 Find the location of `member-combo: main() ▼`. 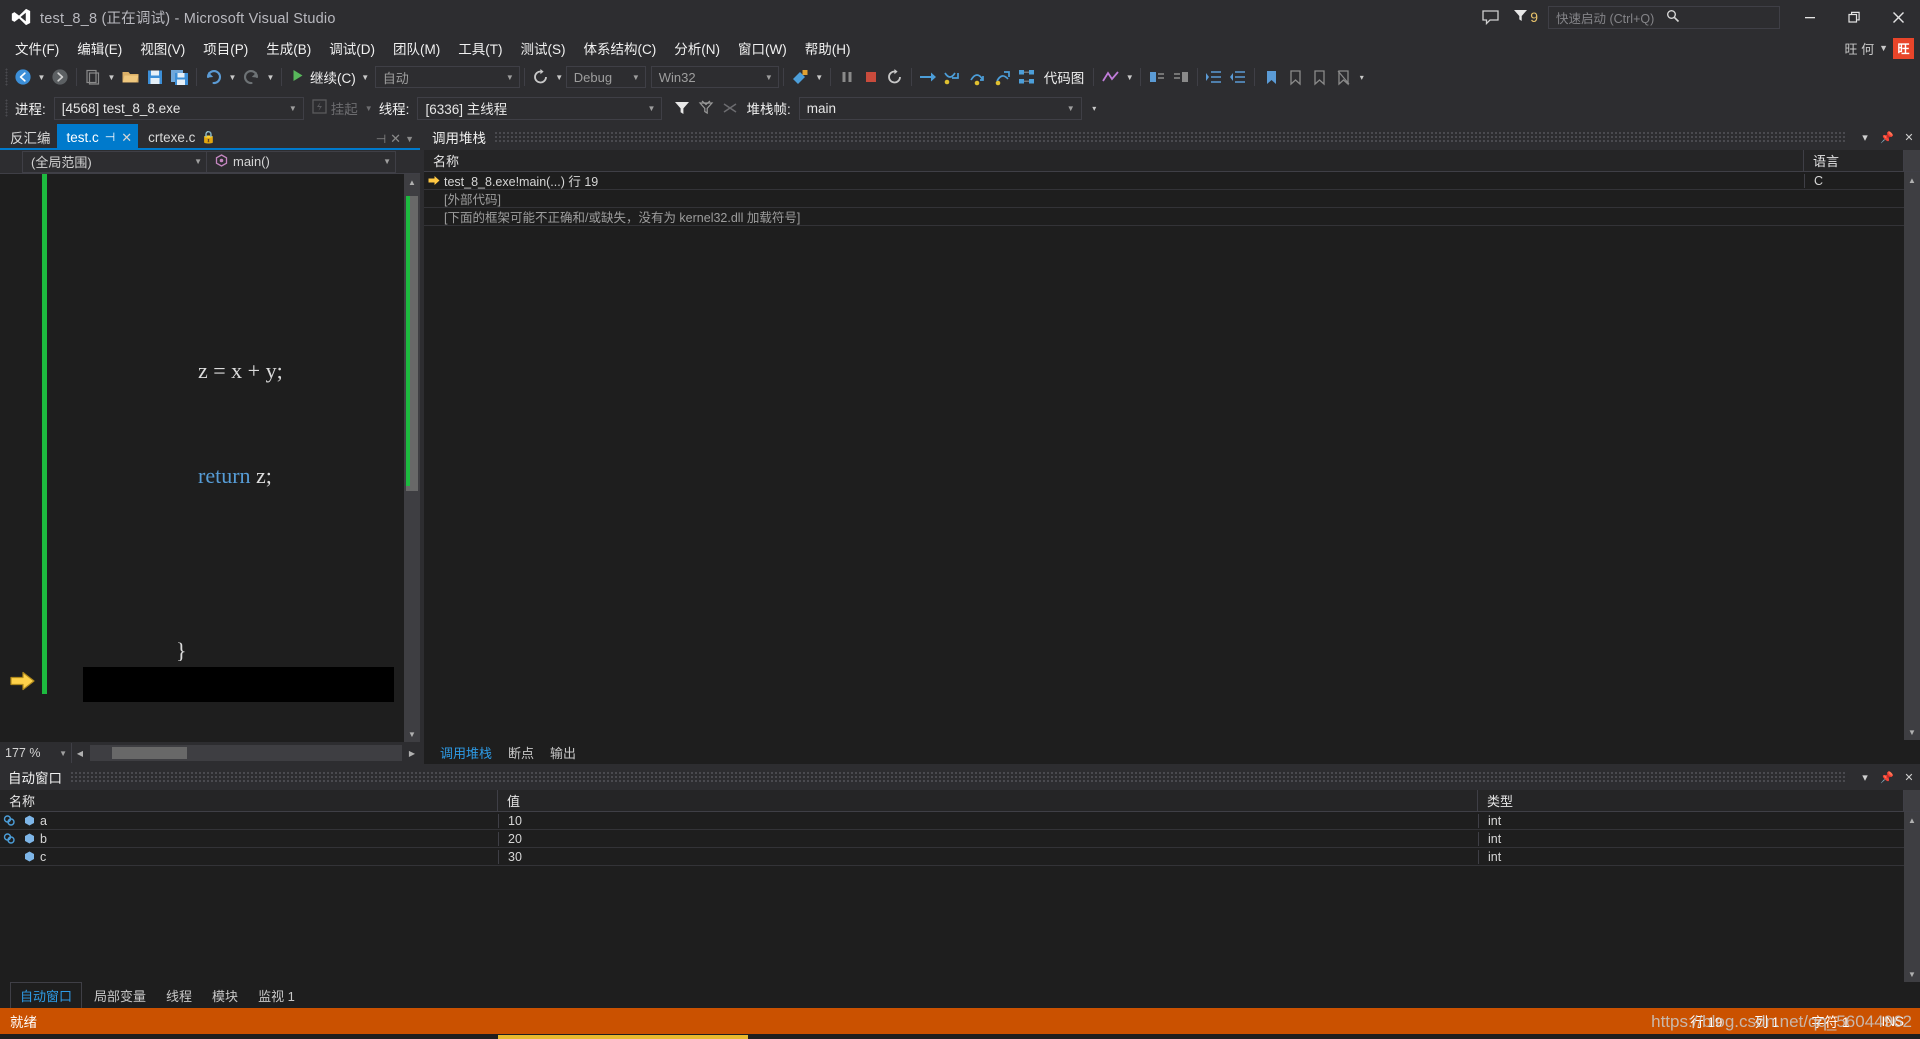

member-combo: main() ▼ is located at coordinates (301, 161).